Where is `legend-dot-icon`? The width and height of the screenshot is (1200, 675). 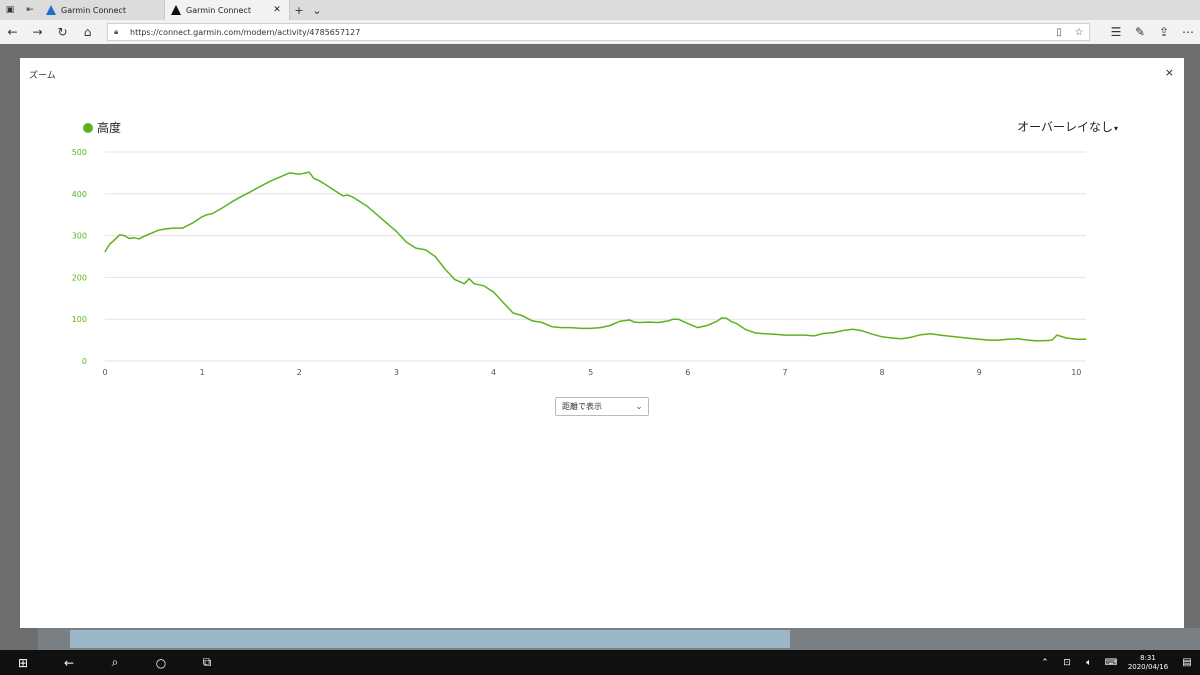 legend-dot-icon is located at coordinates (88, 127).